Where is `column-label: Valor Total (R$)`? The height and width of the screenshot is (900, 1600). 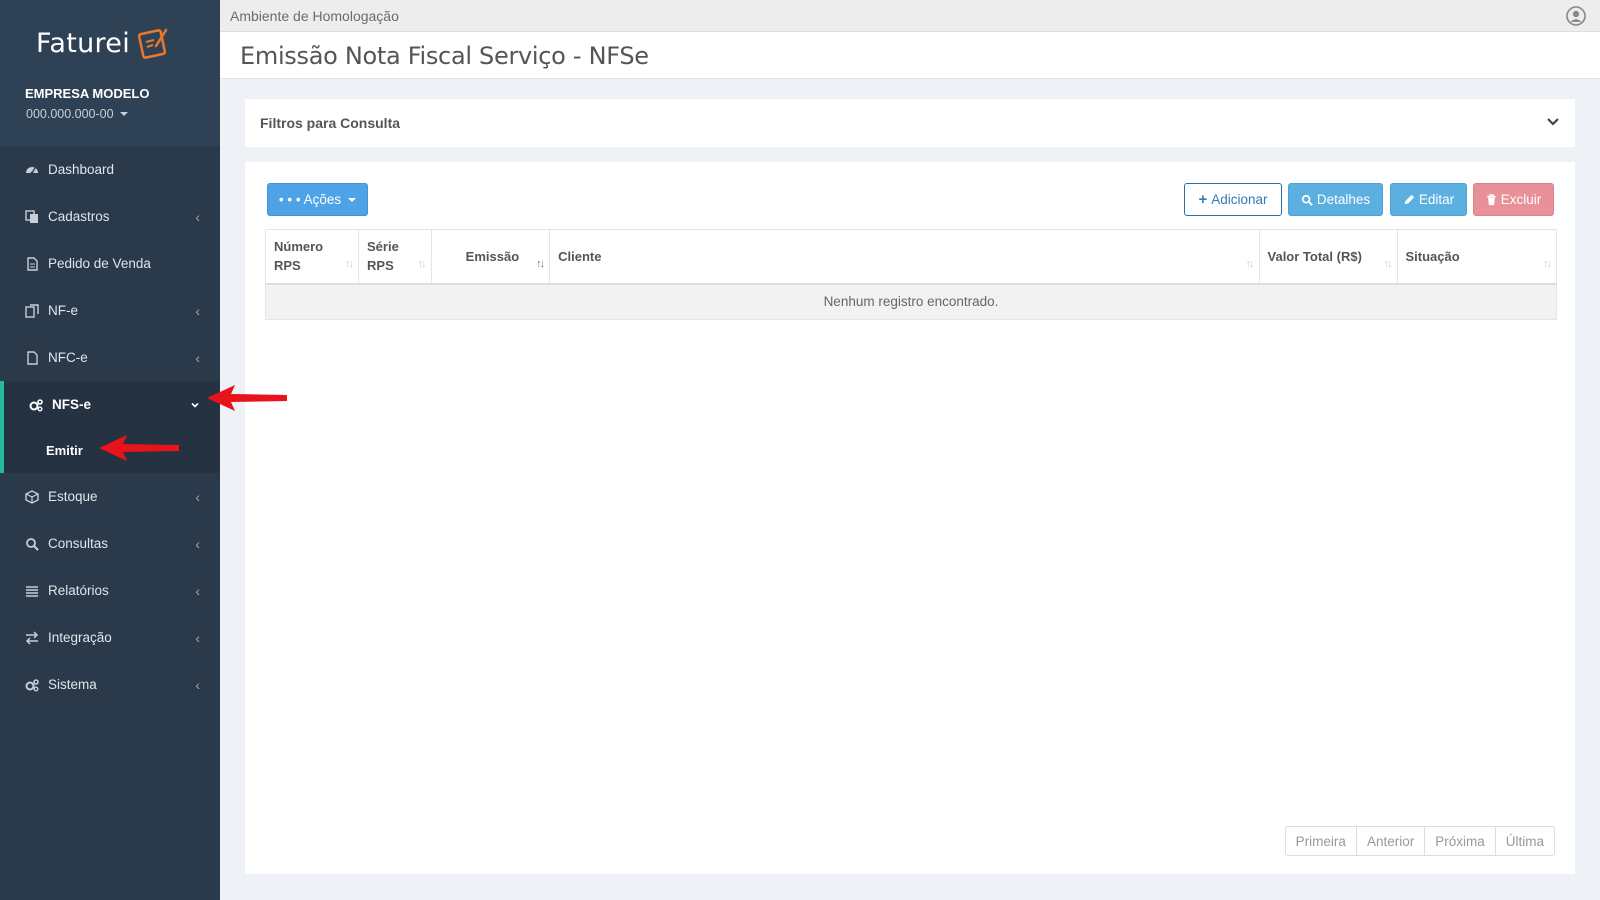 column-label: Valor Total (R$) is located at coordinates (1314, 256).